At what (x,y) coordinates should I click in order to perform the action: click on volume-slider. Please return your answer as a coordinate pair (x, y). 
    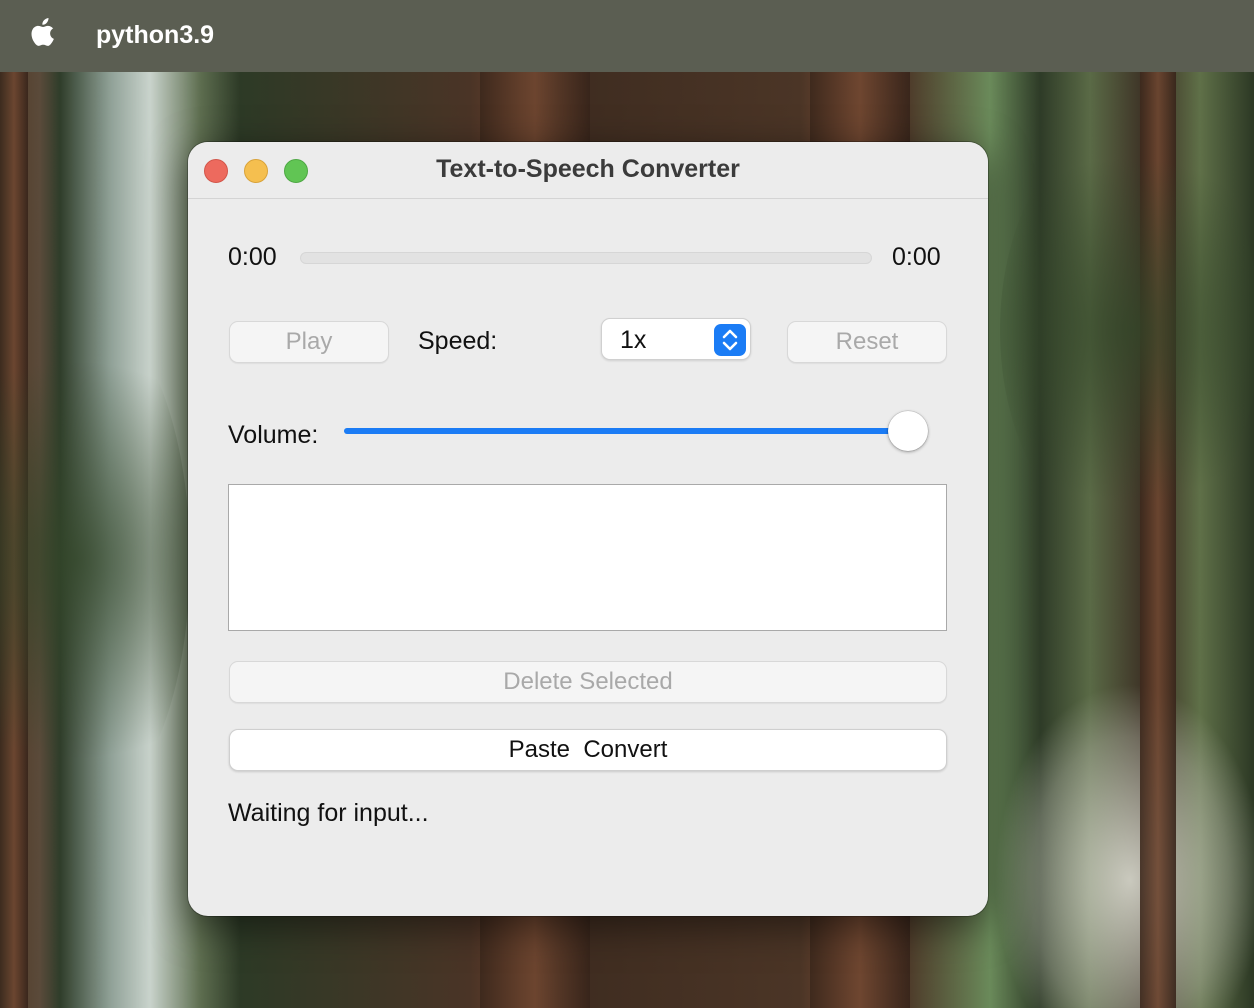
    Looking at the image, I should click on (634, 431).